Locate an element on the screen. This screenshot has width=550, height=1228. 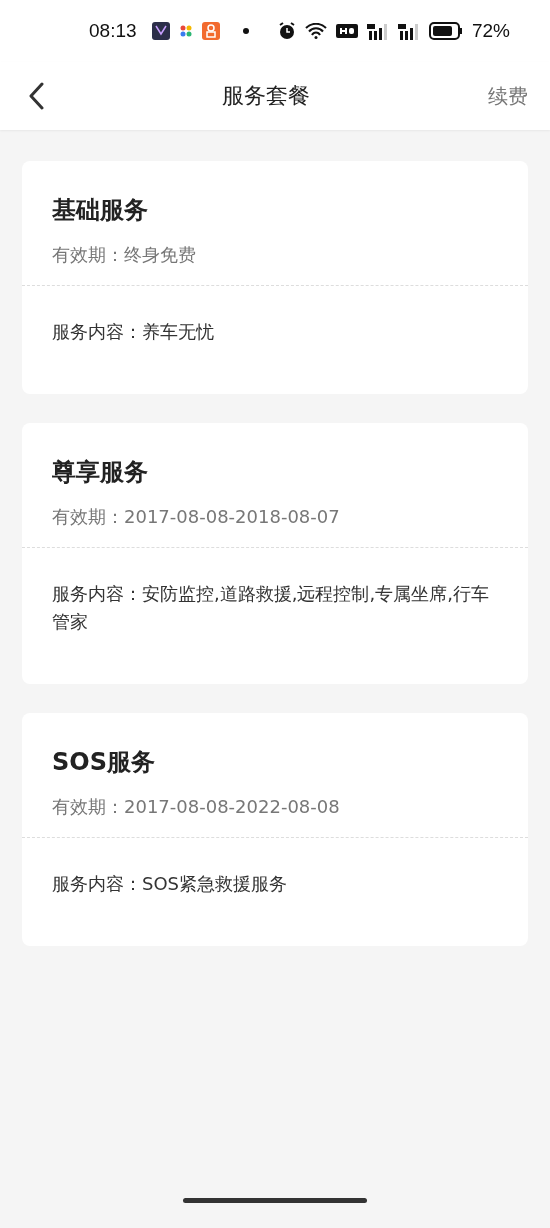
notification-dot-icon is located at coordinates (245, 31).